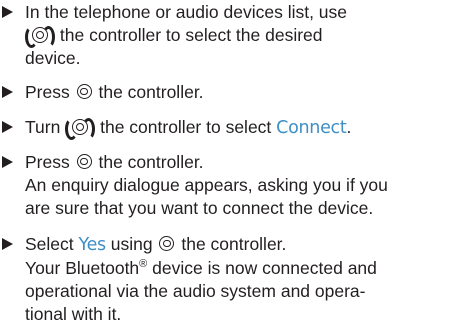  I want to click on step-1-line-2: the controller to select the desired, so click(191, 35).